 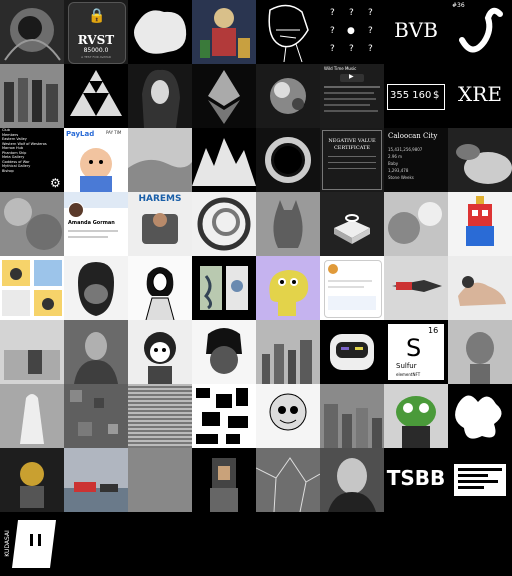 What do you see at coordinates (411, 95) in the screenshot?
I see `price-value: 355 160` at bounding box center [411, 95].